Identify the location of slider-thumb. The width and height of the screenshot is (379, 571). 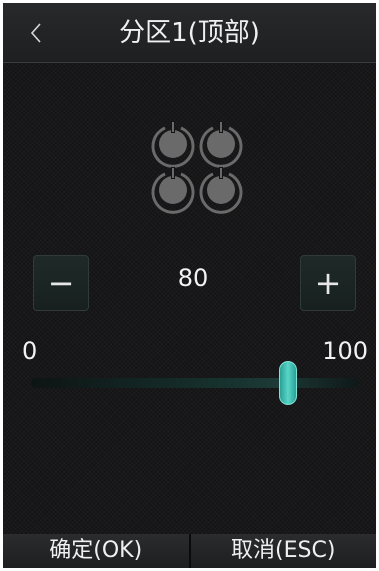
(288, 383).